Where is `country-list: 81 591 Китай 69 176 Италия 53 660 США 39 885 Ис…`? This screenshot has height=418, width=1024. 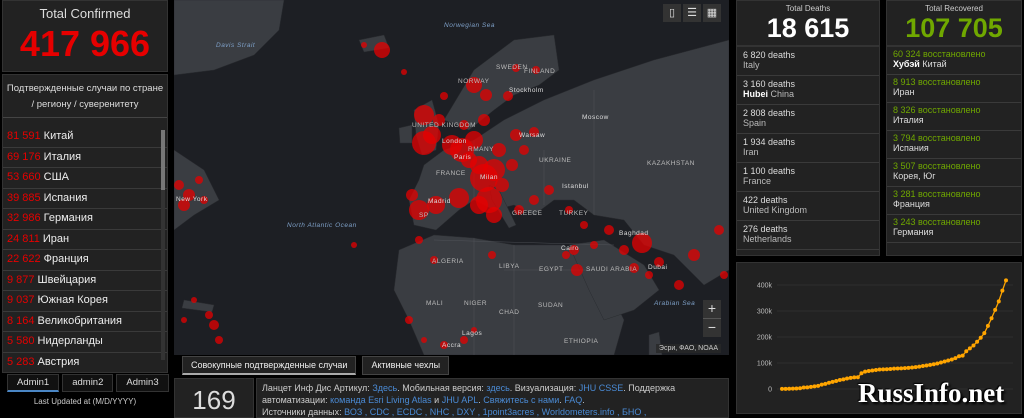 country-list: 81 591 Китай 69 176 Италия 53 660 США 39 885 Ис… is located at coordinates (85, 249).